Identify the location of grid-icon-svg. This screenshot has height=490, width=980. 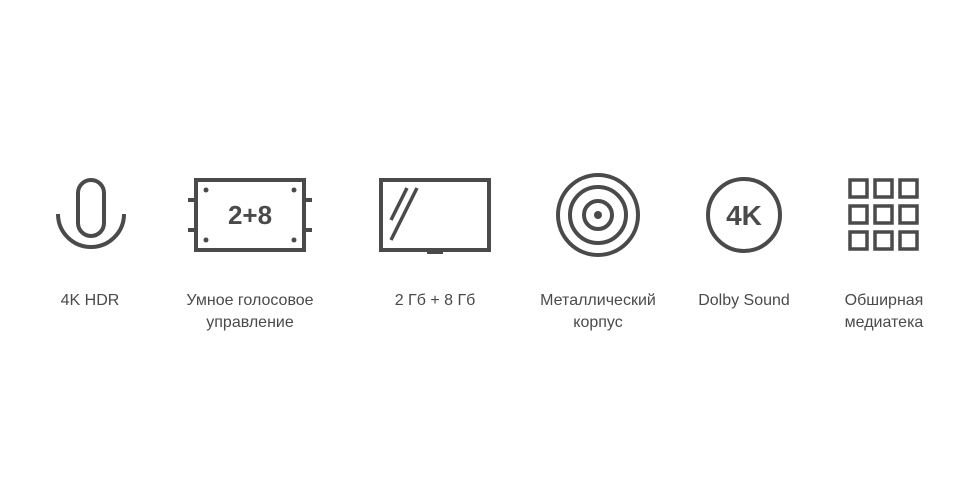
(883, 214).